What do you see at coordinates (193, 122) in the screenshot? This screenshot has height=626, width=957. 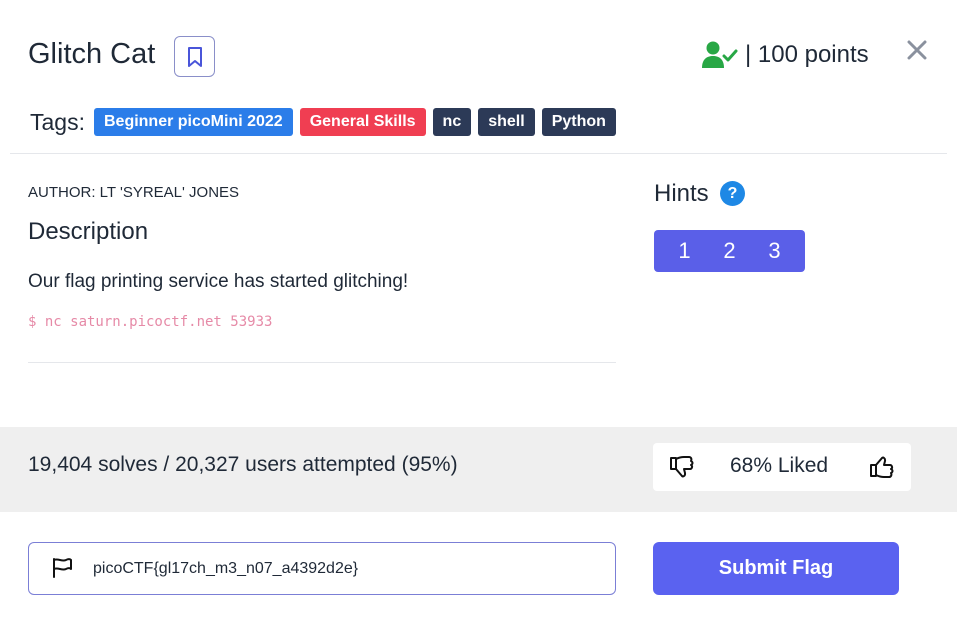 I see `tag-beginner-picomini: Beginner picoMini 2022` at bounding box center [193, 122].